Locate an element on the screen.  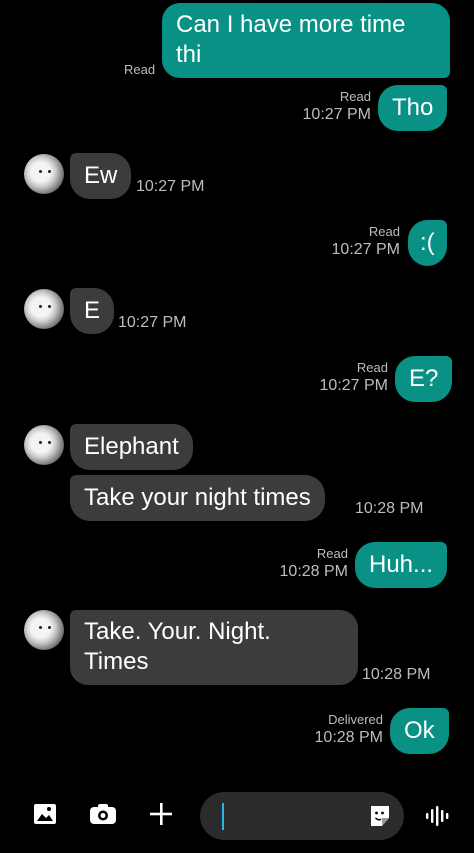
message-line: Times is located at coordinates (116, 661).